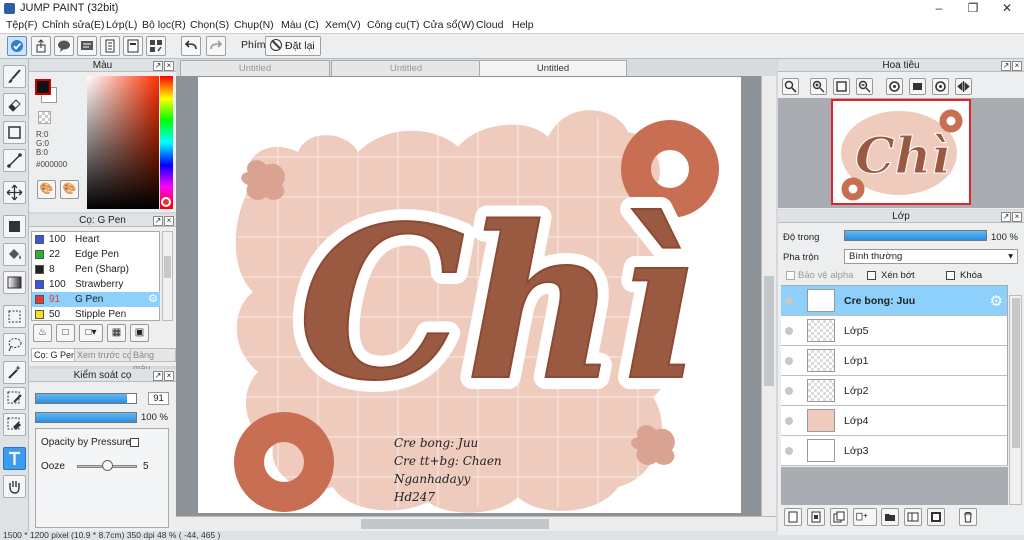 This screenshot has height=540, width=1024. Describe the element at coordinates (153, 299) in the screenshot. I see `gear-icon: ⚙` at that location.